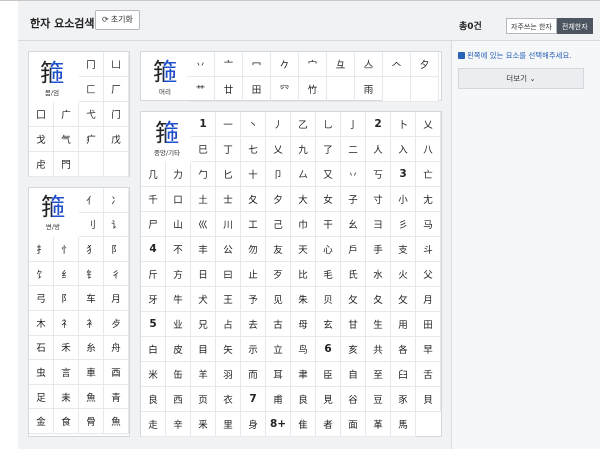 This screenshot has height=449, width=600. What do you see at coordinates (353, 199) in the screenshot?
I see `etc-element-40: 子` at bounding box center [353, 199].